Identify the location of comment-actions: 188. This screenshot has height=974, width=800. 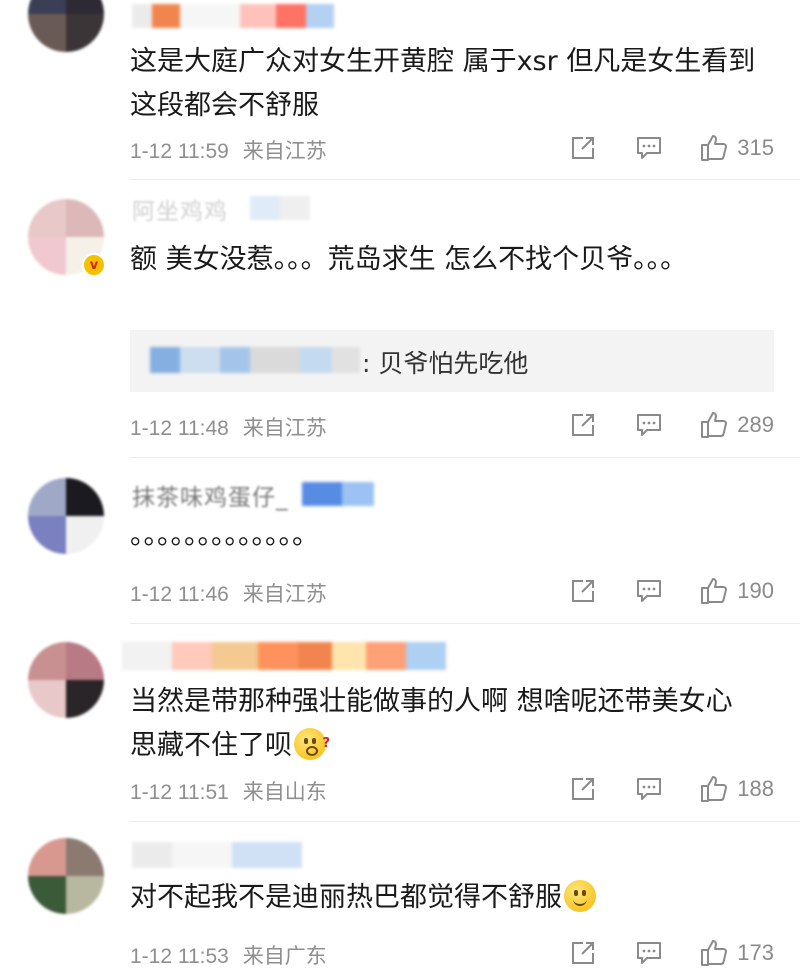
(671, 789).